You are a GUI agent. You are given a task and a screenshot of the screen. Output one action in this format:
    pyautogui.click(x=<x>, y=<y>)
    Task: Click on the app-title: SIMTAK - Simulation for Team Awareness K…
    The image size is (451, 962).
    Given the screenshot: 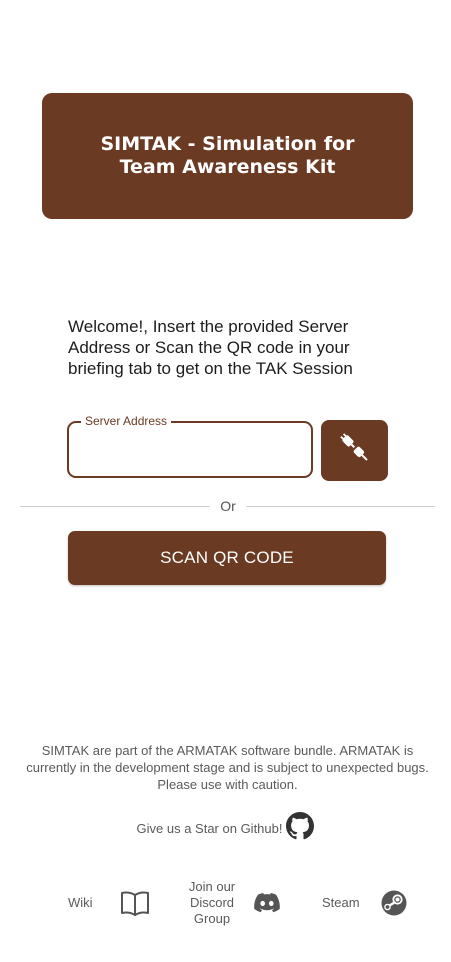 What is the action you would take?
    pyautogui.click(x=227, y=155)
    